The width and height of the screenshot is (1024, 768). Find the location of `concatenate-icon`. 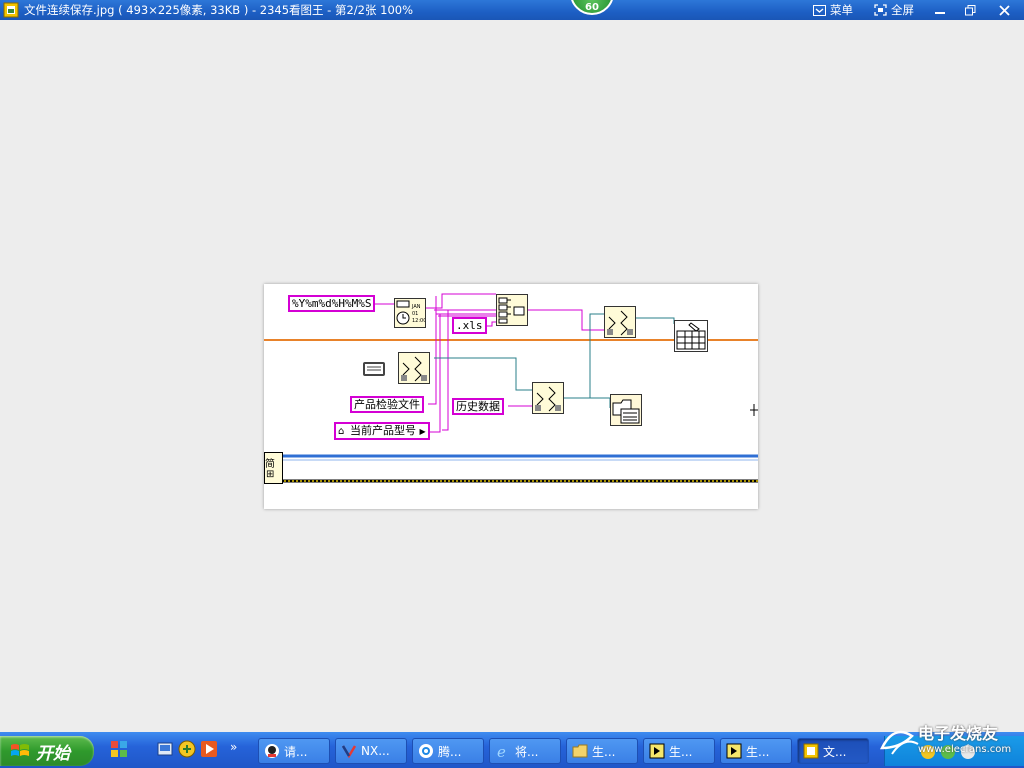

concatenate-icon is located at coordinates (511, 310).